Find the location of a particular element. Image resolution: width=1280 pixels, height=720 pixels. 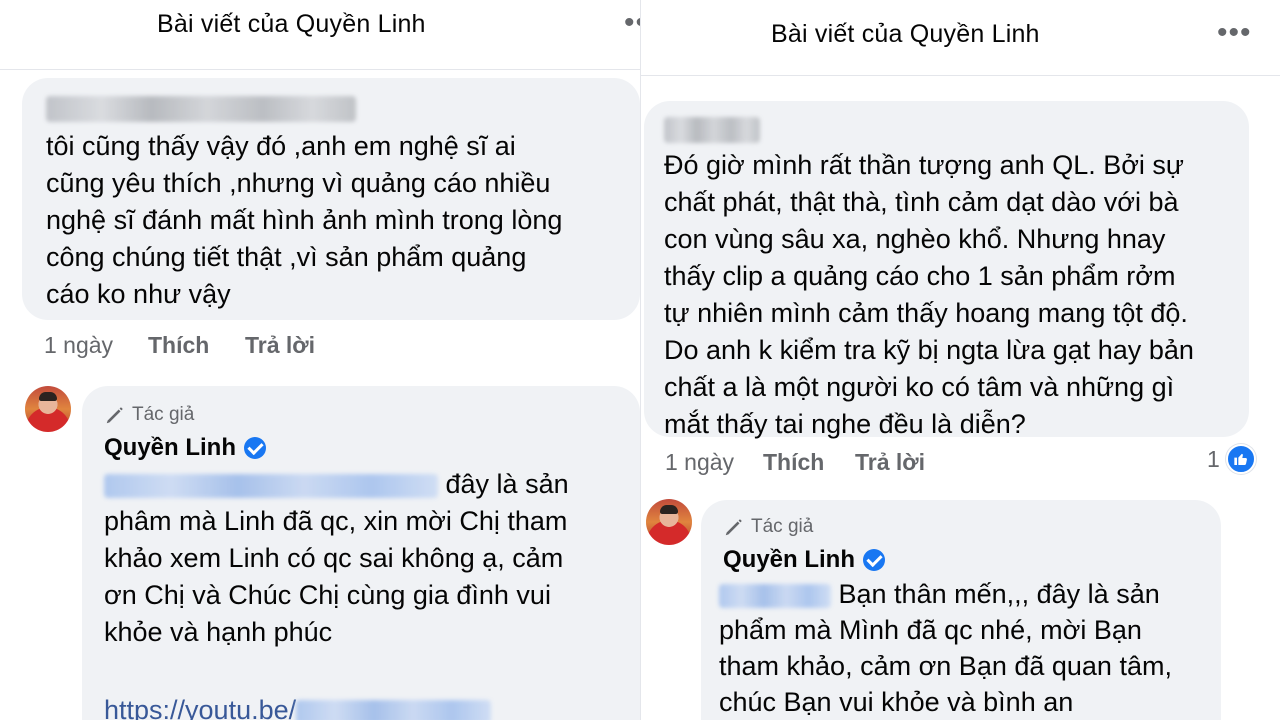

reply-first-line: đây là sản is located at coordinates (369, 484).